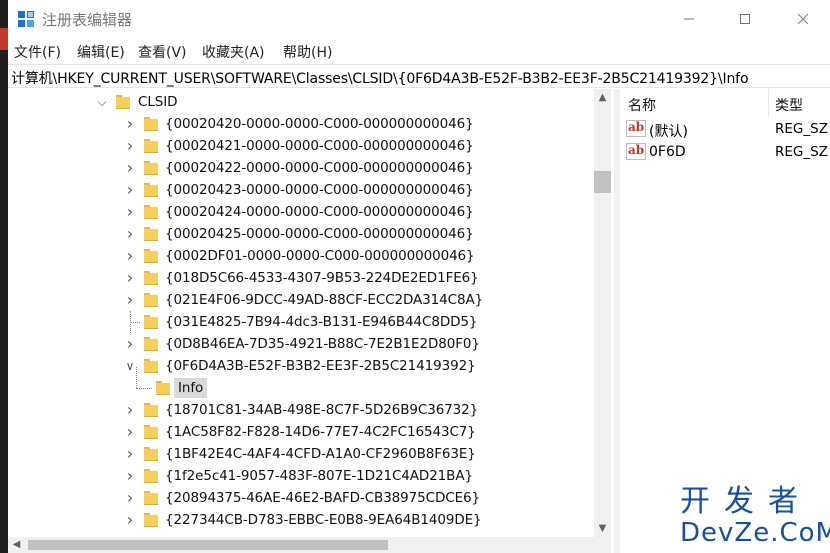  Describe the element at coordinates (158, 102) in the screenshot. I see `tree-item-label: CLSID` at that location.